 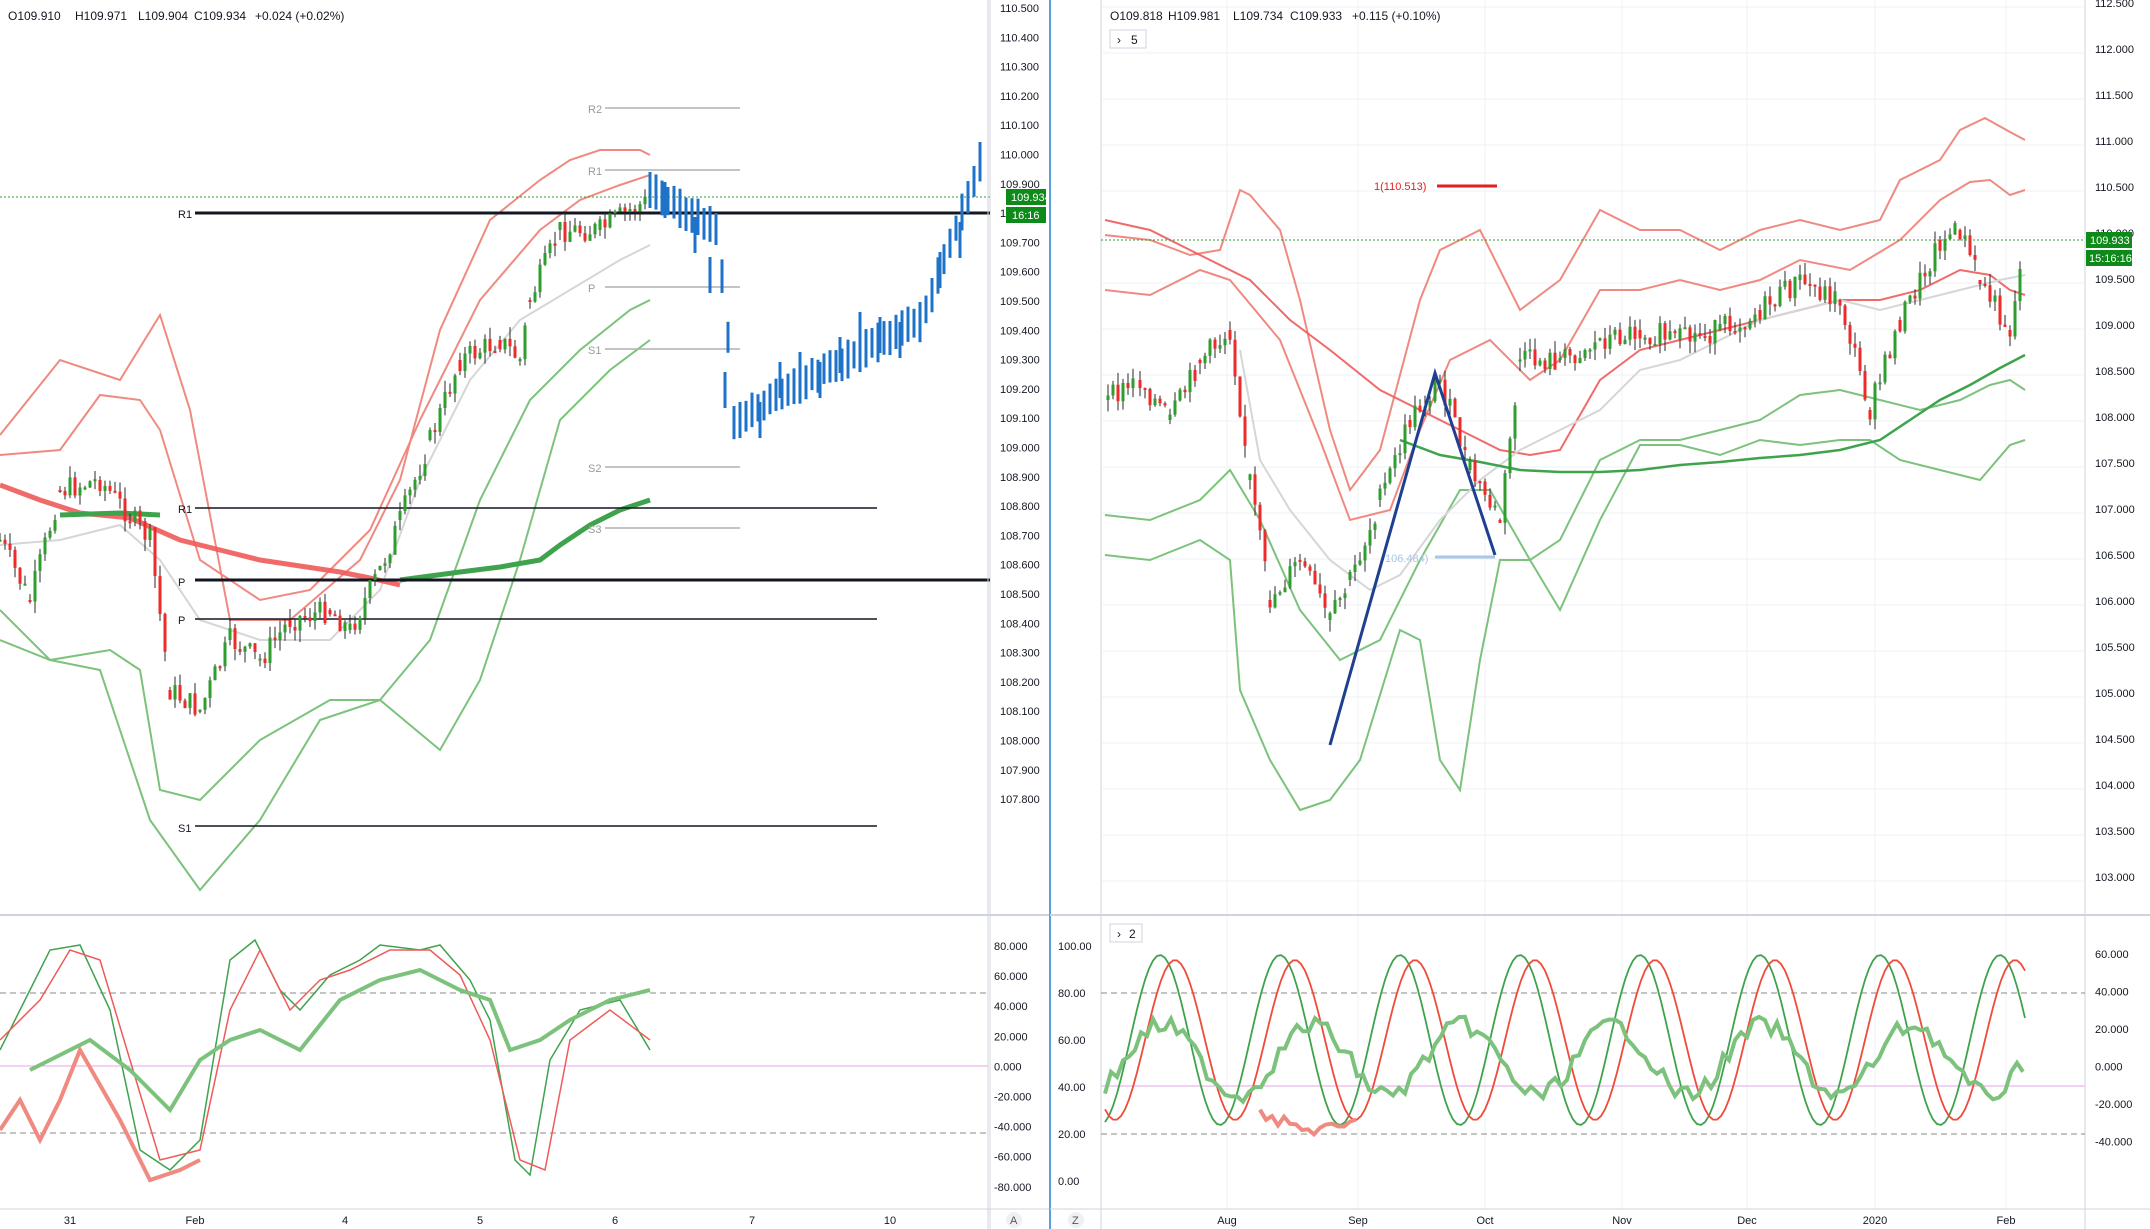 What do you see at coordinates (1875, 1221) in the screenshot?
I see `right-time-tick: 2020` at bounding box center [1875, 1221].